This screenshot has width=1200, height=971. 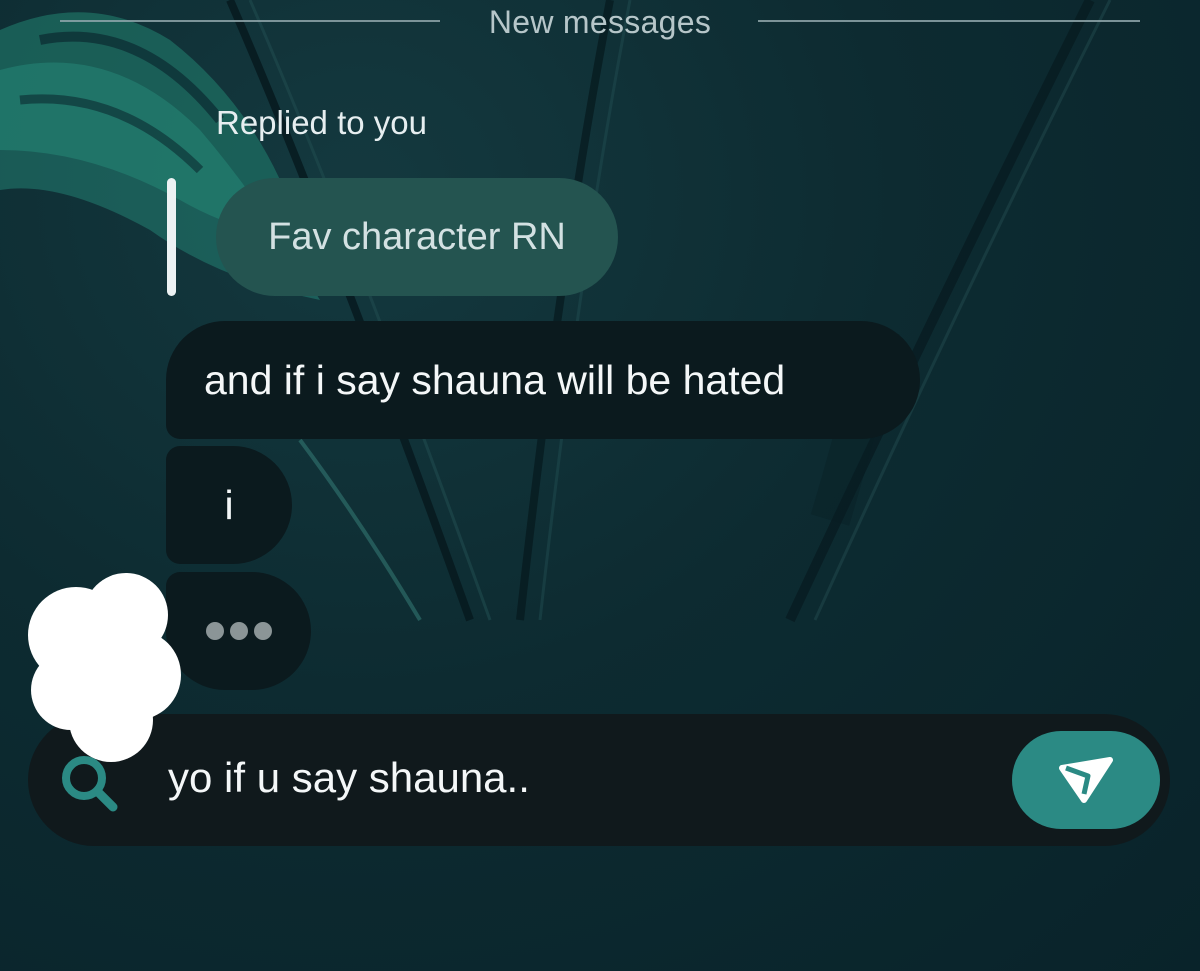 I want to click on message-bubble: i, so click(x=229, y=505).